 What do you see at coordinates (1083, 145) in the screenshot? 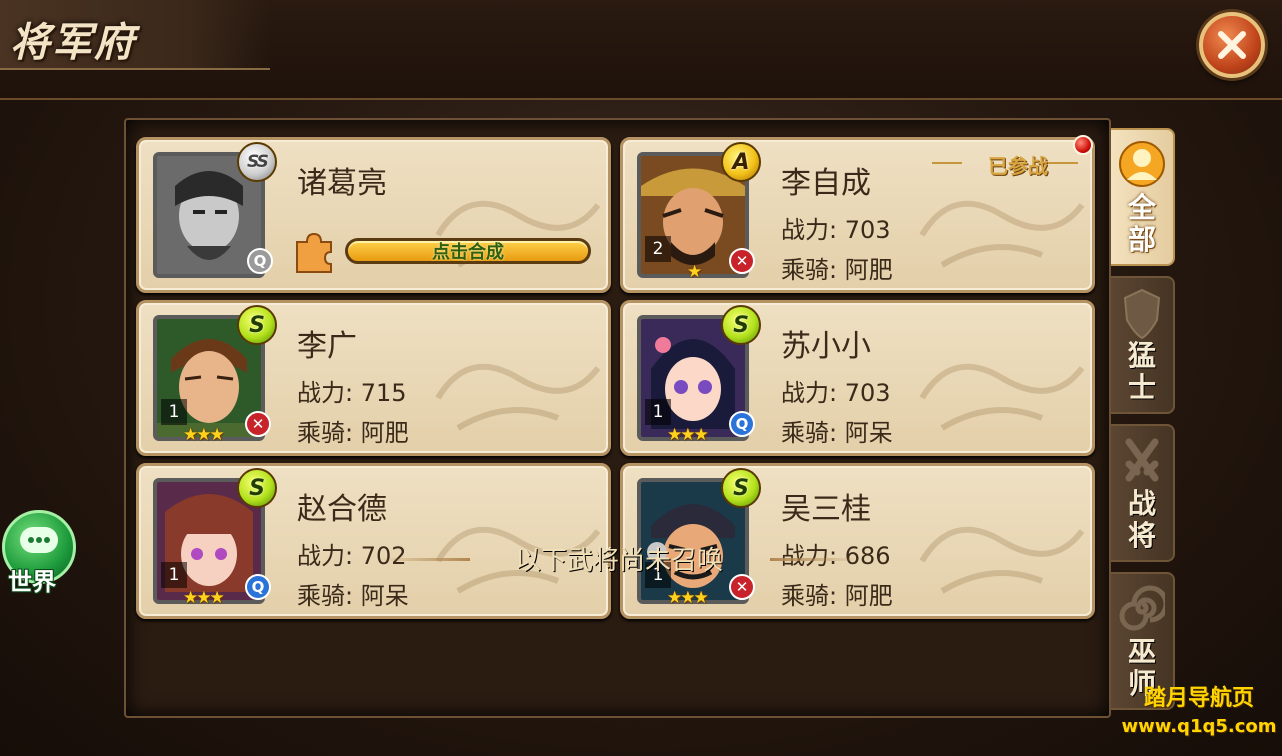
I see `notification-dot` at bounding box center [1083, 145].